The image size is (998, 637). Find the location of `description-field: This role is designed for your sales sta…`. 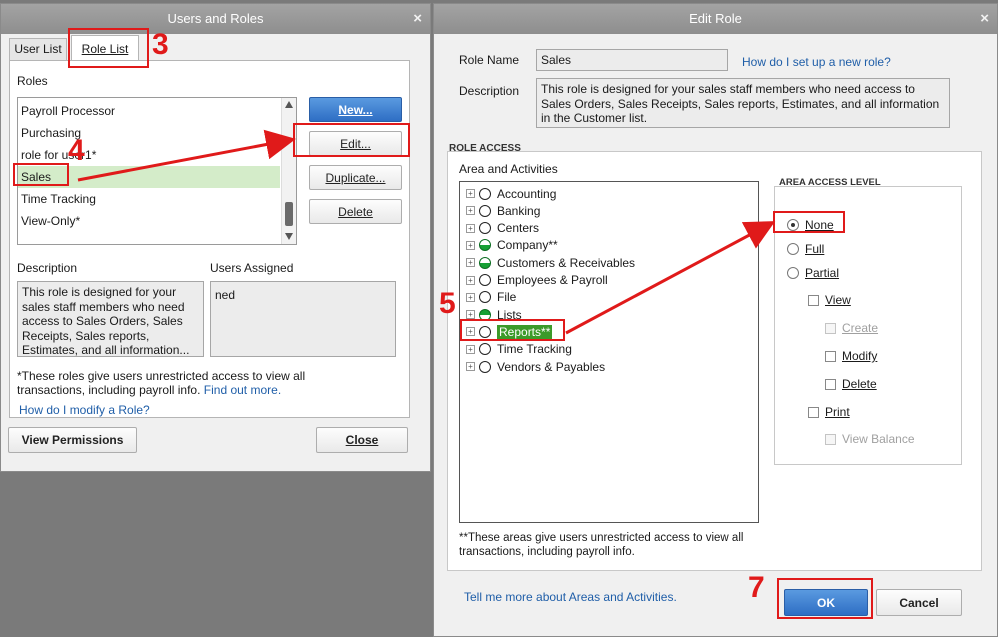

description-field: This role is designed for your sales sta… is located at coordinates (743, 103).